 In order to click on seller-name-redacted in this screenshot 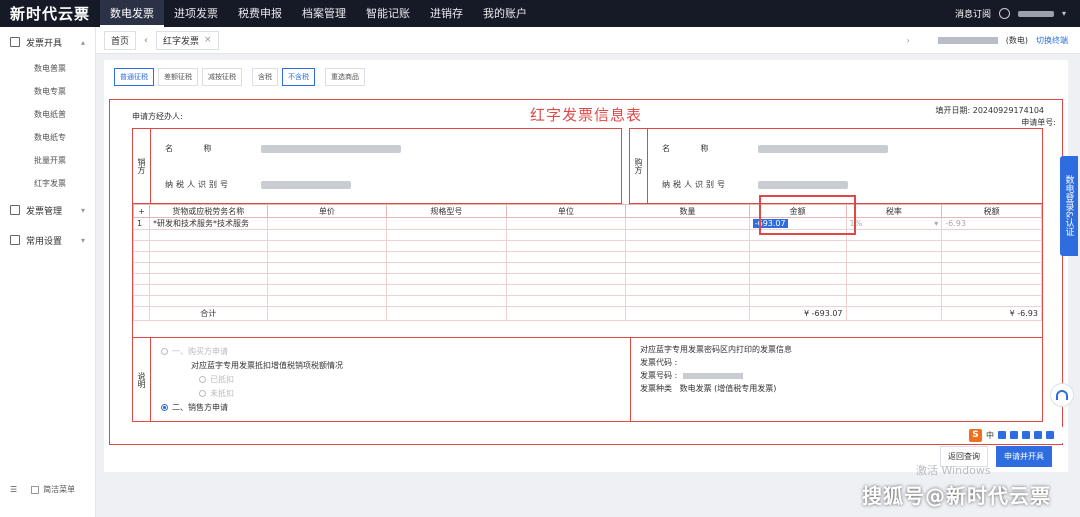, I will do `click(331, 148)`.